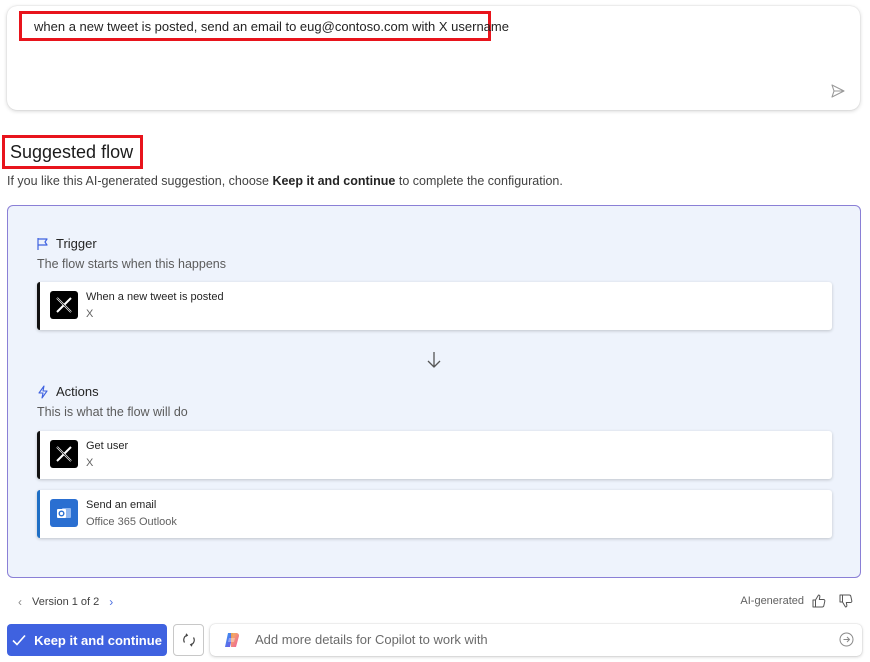 The width and height of the screenshot is (870, 662). Describe the element at coordinates (131, 264) in the screenshot. I see `trigger-description: The flow starts when this happens` at that location.